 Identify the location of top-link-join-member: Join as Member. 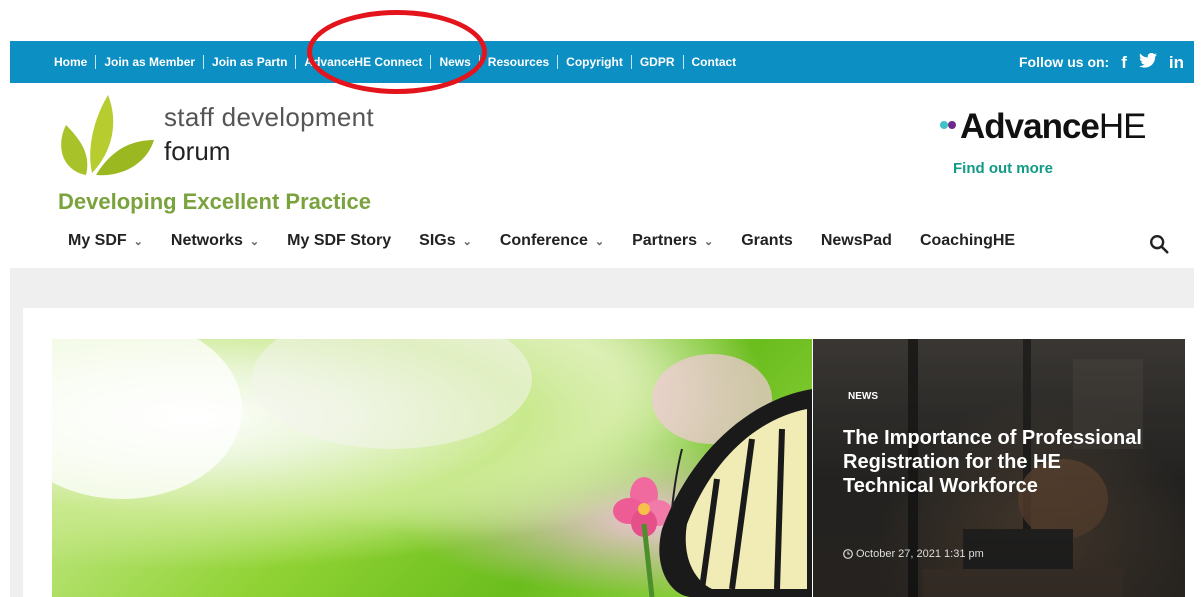
(149, 62).